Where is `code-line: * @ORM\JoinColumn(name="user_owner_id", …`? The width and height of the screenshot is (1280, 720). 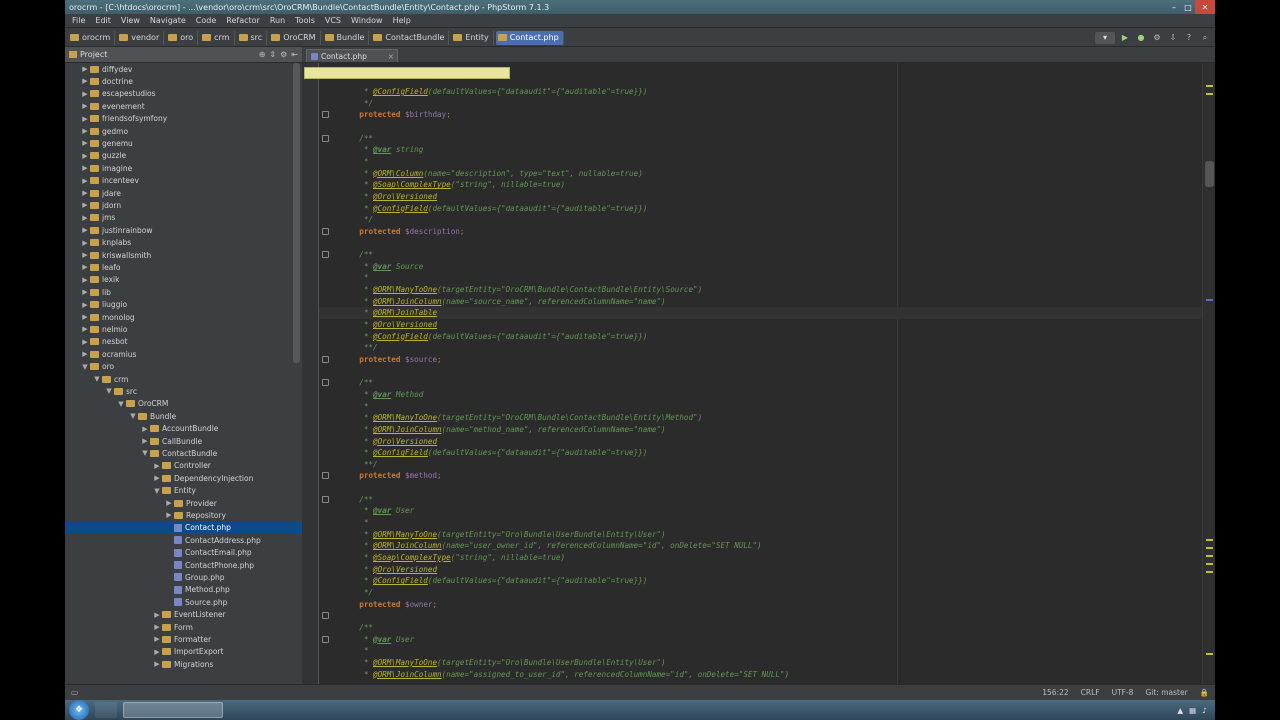 code-line: * @ORM\JoinColumn(name="user_owner_id", … is located at coordinates (551, 546).